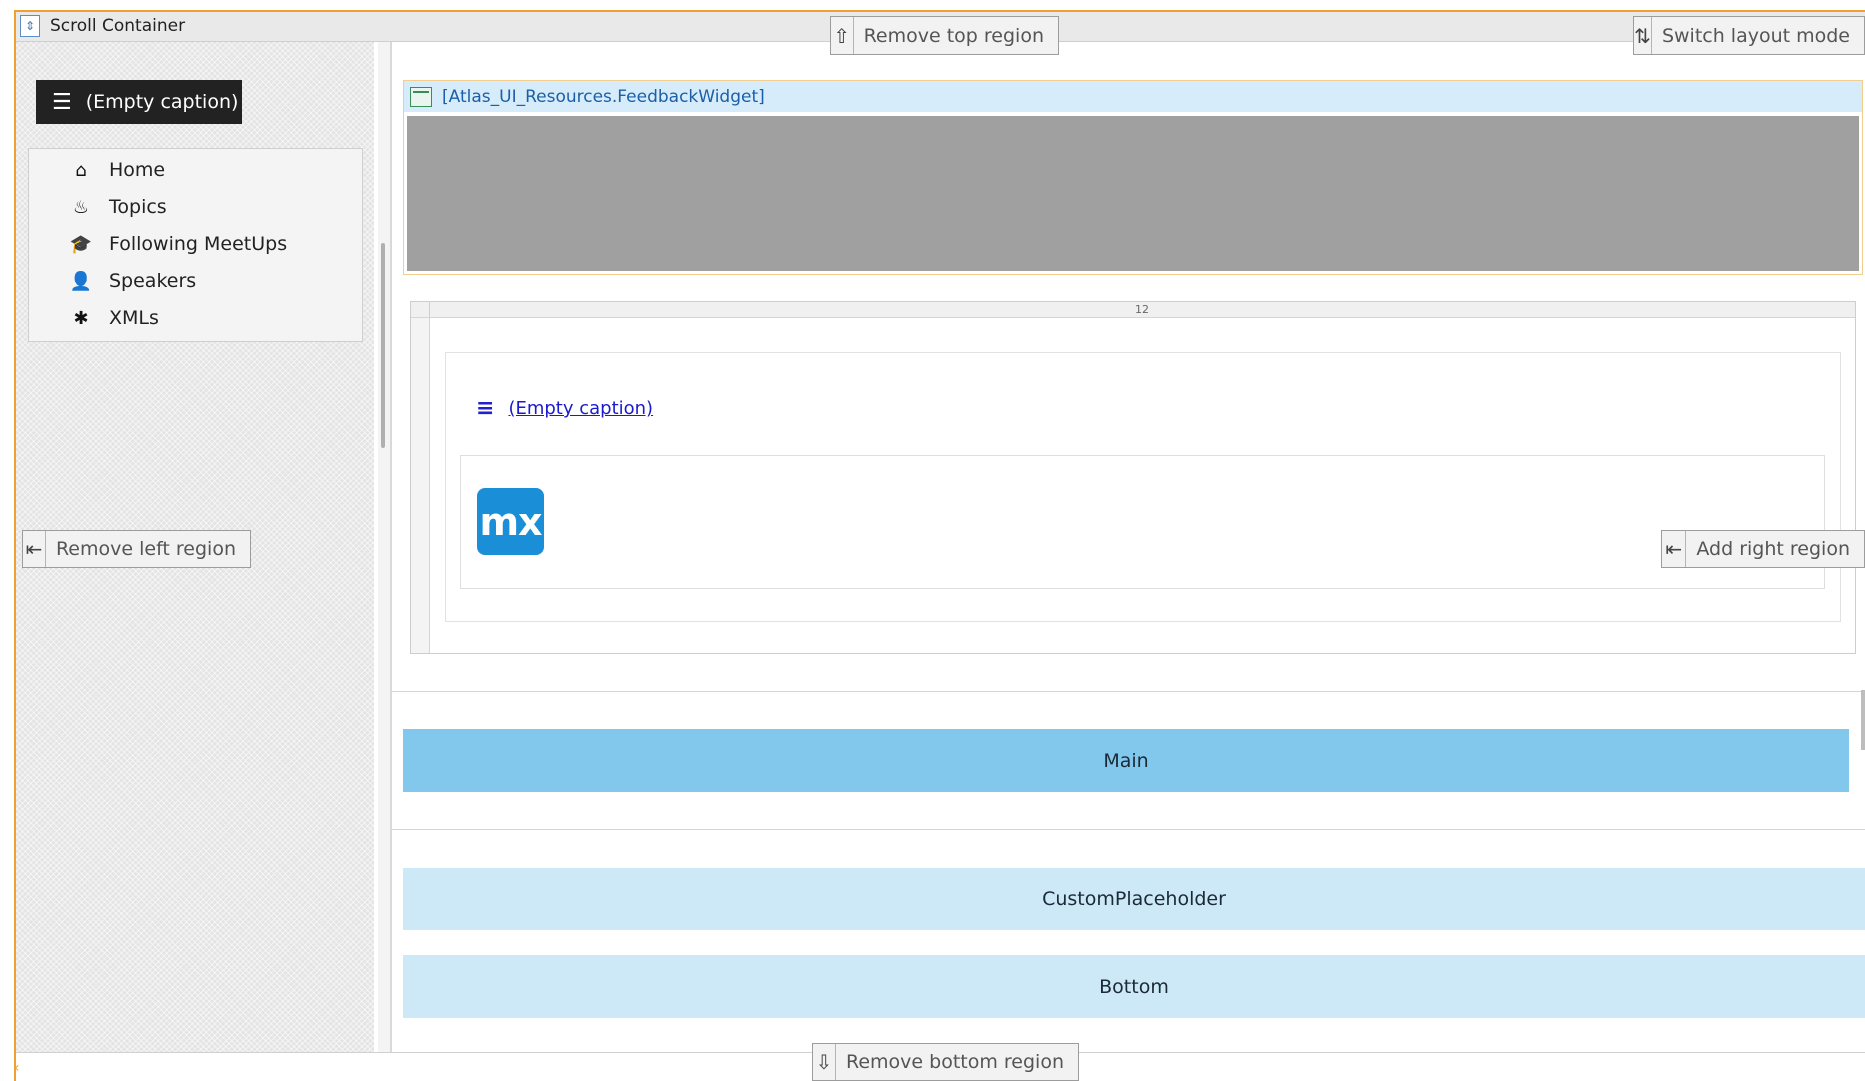  Describe the element at coordinates (824, 1062) in the screenshot. I see `download-arrow-icon: ⇩` at that location.